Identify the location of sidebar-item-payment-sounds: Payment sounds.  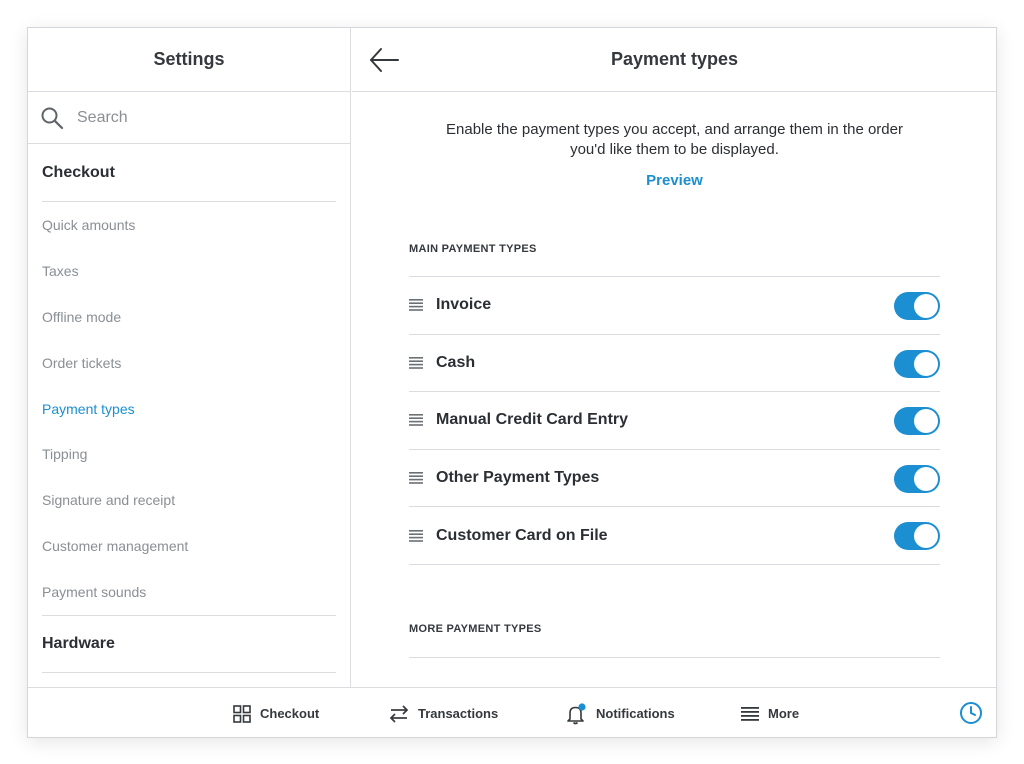
(189, 592).